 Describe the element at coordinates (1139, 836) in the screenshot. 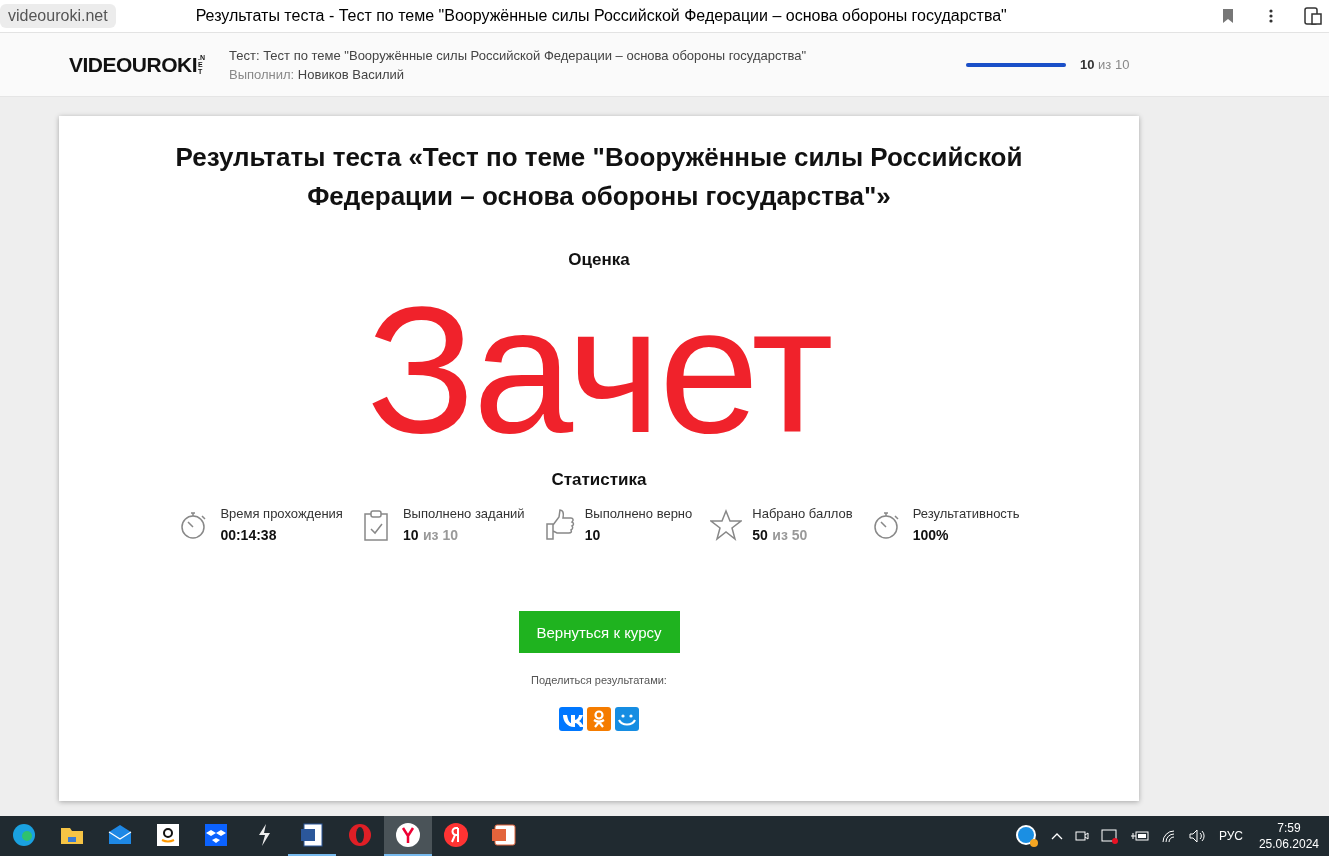

I see `battery-icon` at that location.